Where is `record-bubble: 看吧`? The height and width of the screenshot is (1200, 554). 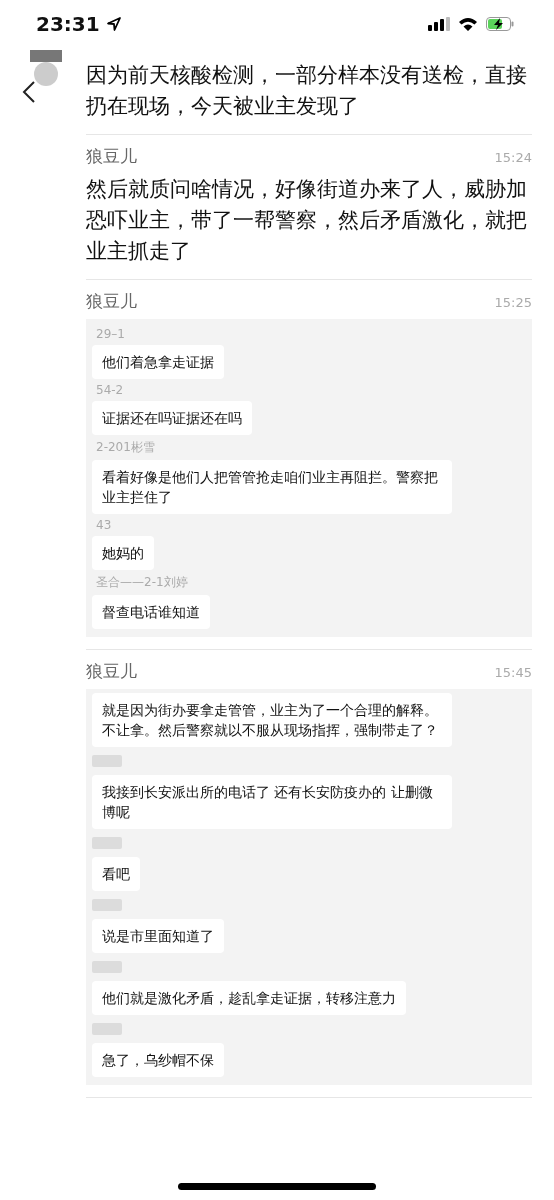 record-bubble: 看吧 is located at coordinates (116, 874).